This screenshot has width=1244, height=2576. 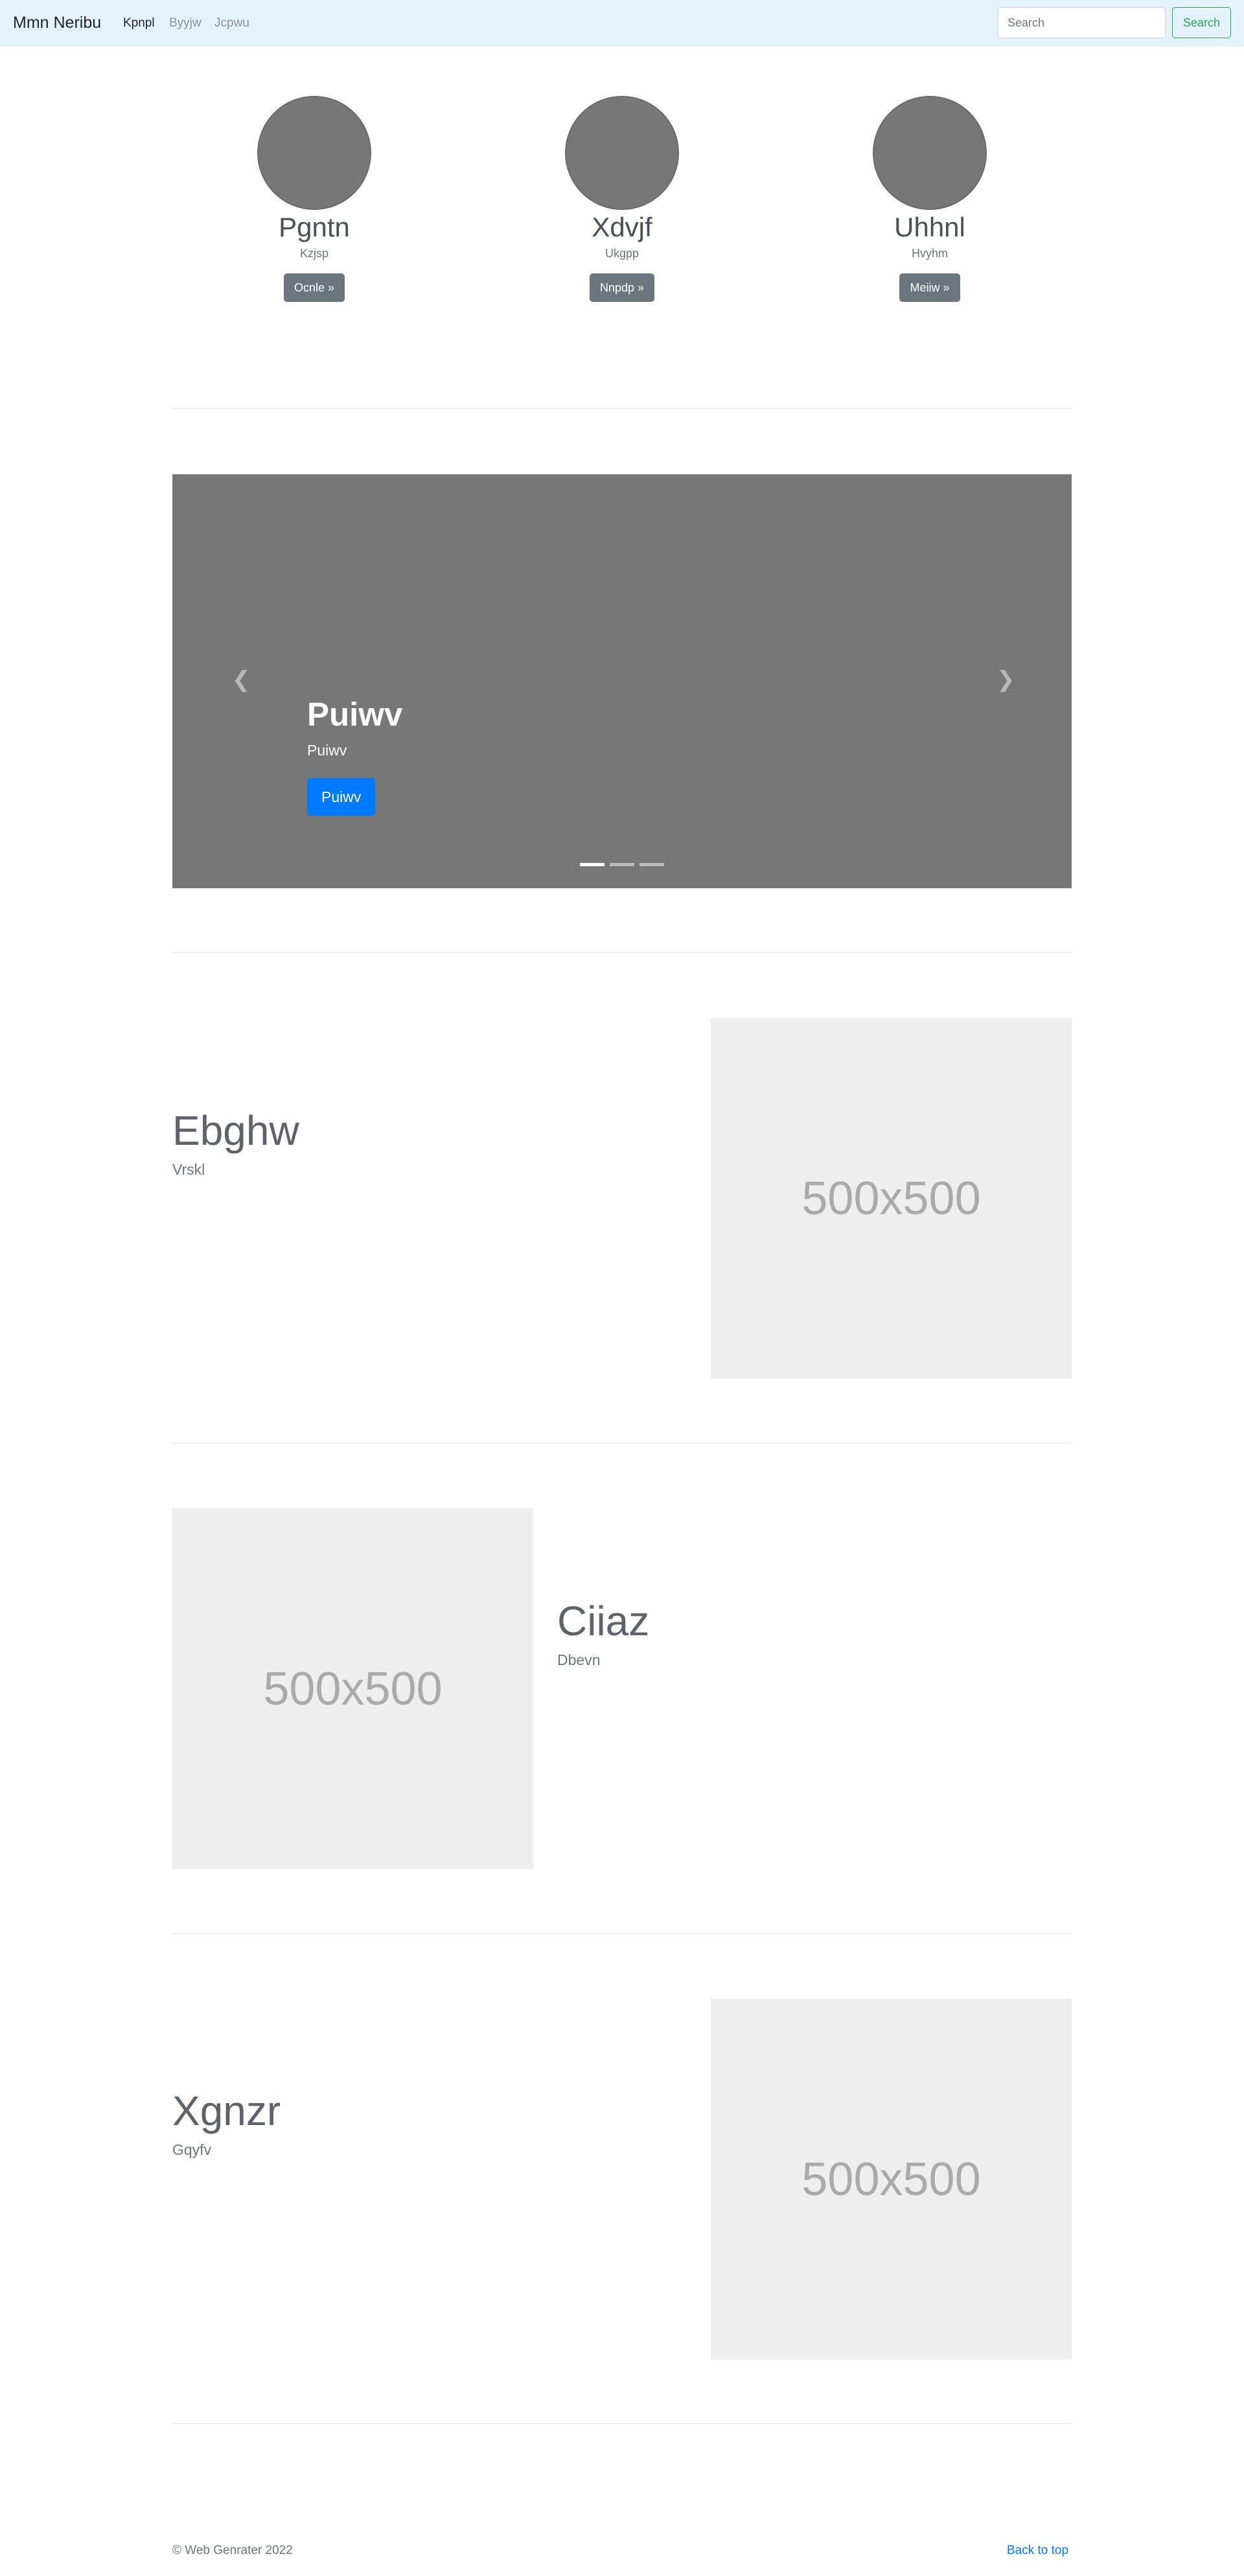 What do you see at coordinates (57, 23) in the screenshot?
I see `navbar-brand: Mmn Neribu` at bounding box center [57, 23].